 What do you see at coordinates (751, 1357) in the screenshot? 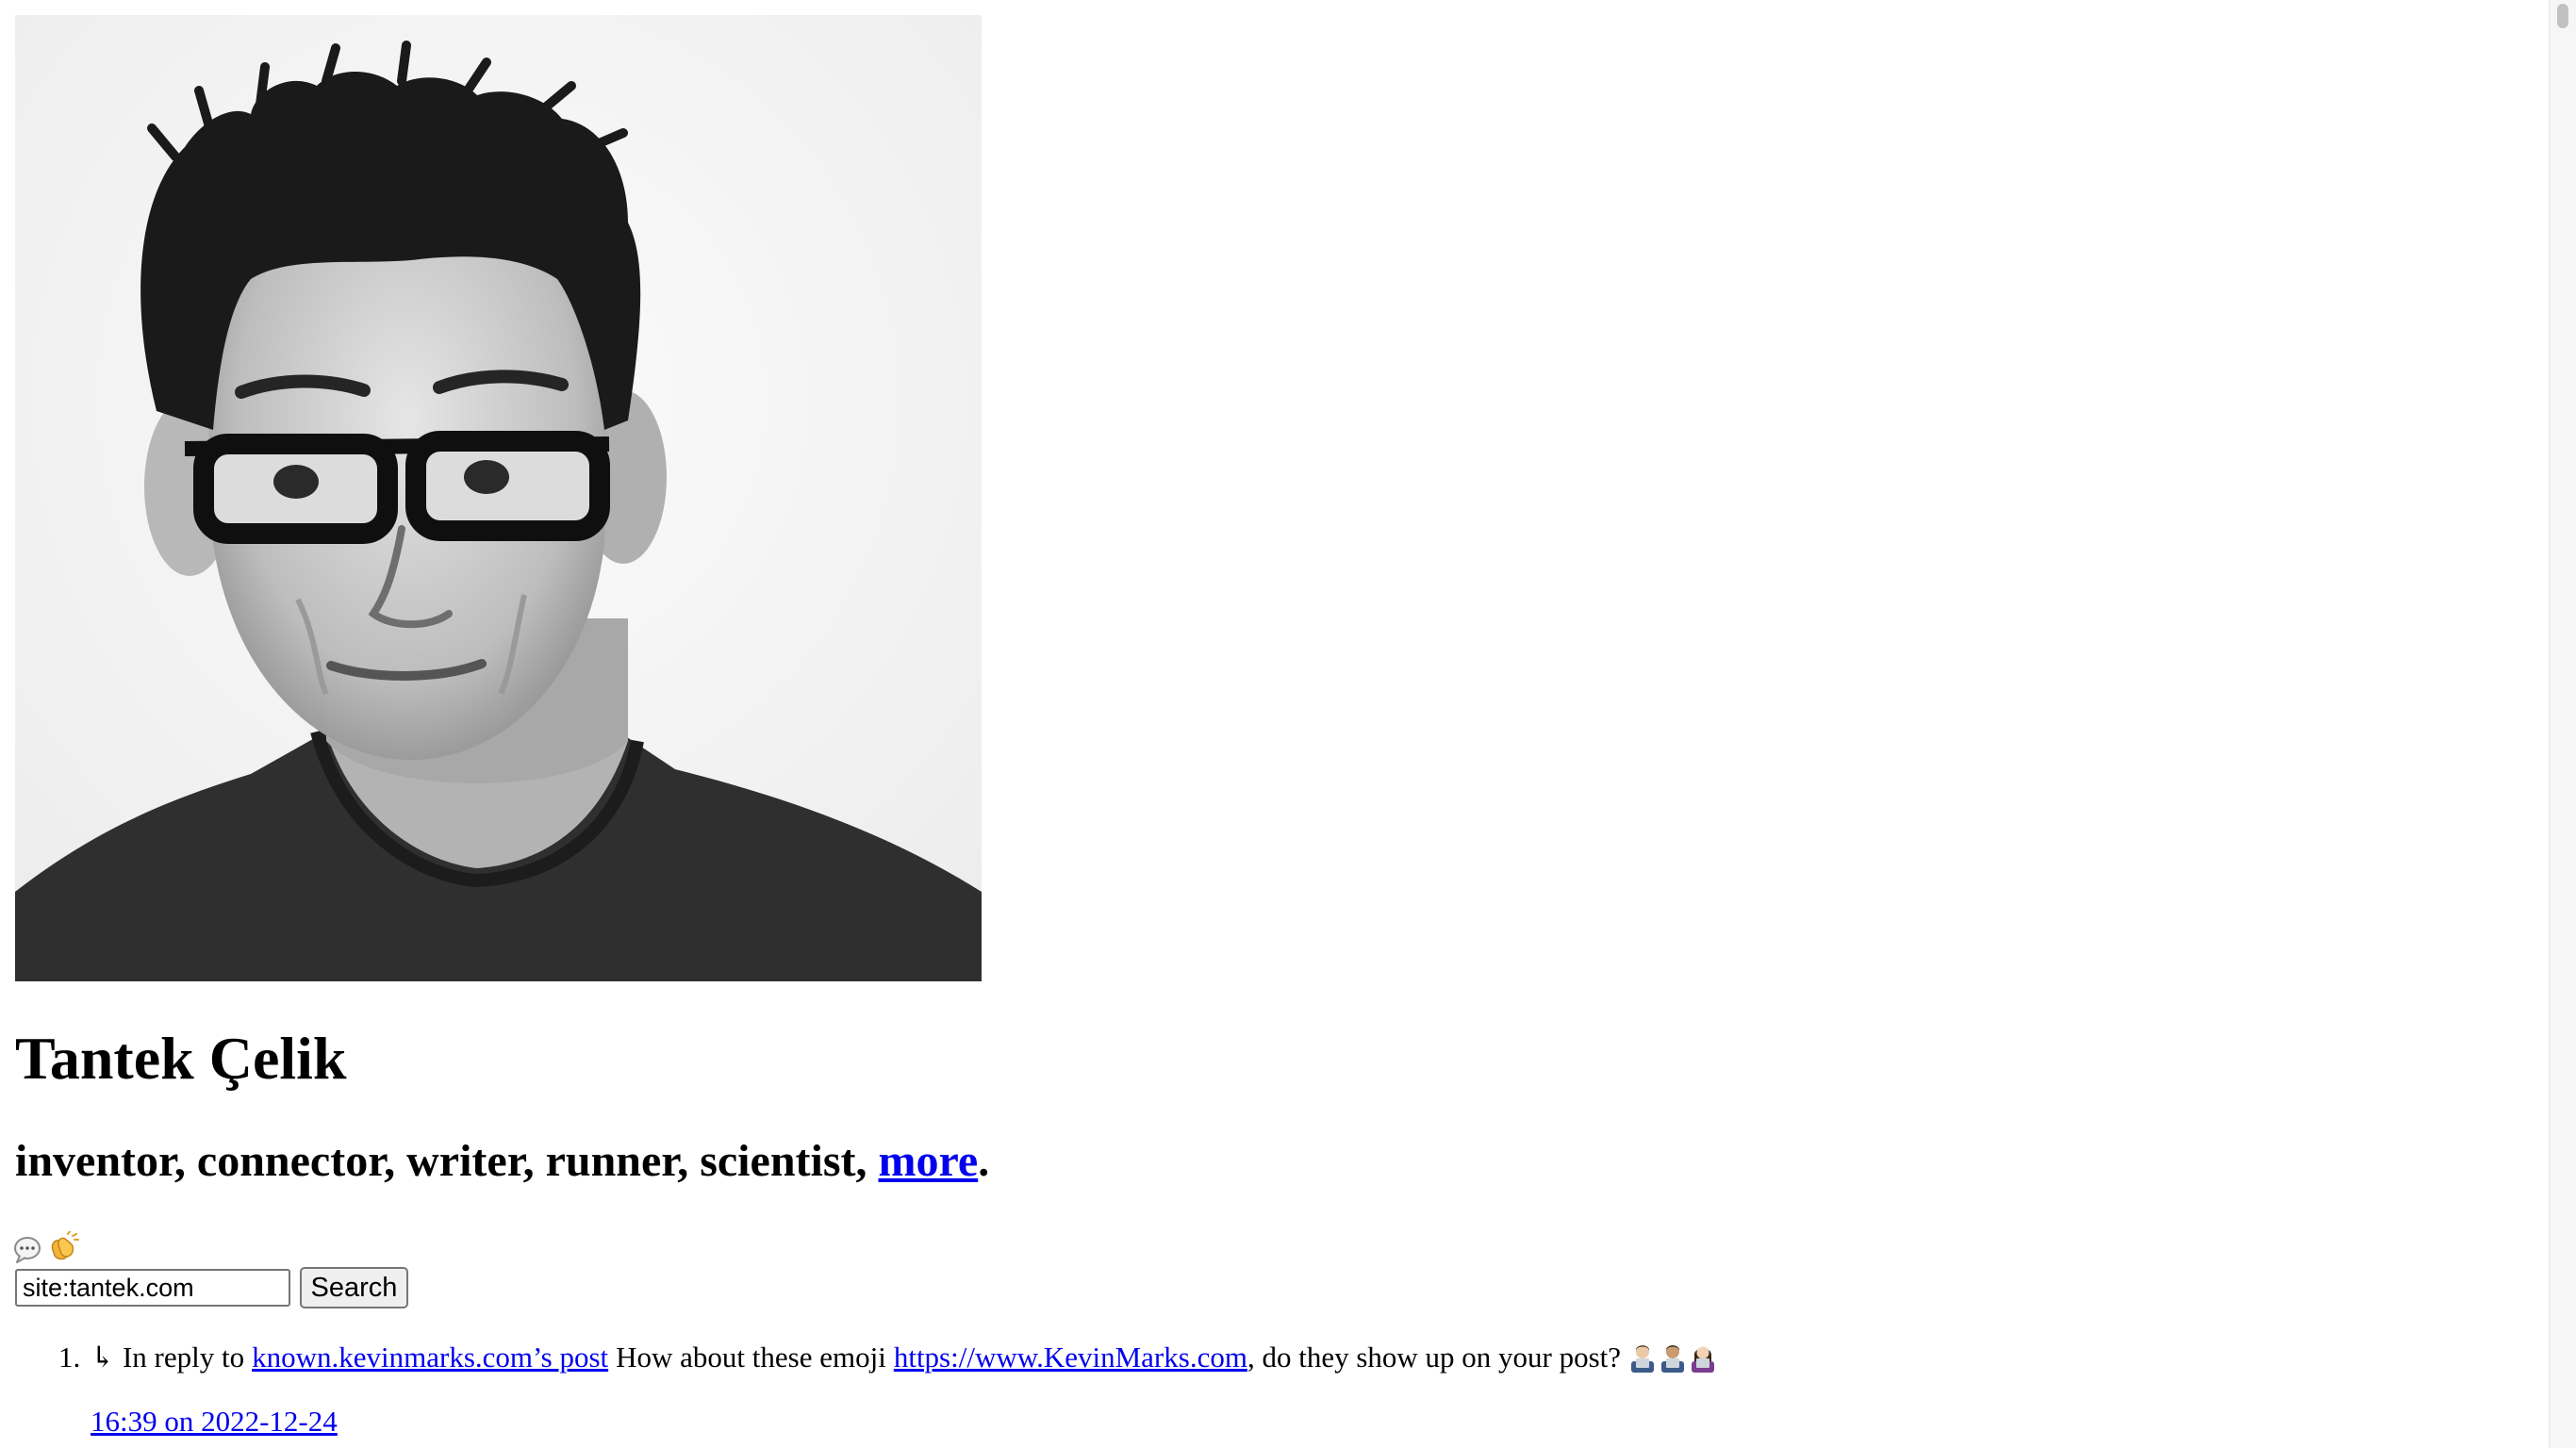
I see `post-text: How about these emoji` at bounding box center [751, 1357].